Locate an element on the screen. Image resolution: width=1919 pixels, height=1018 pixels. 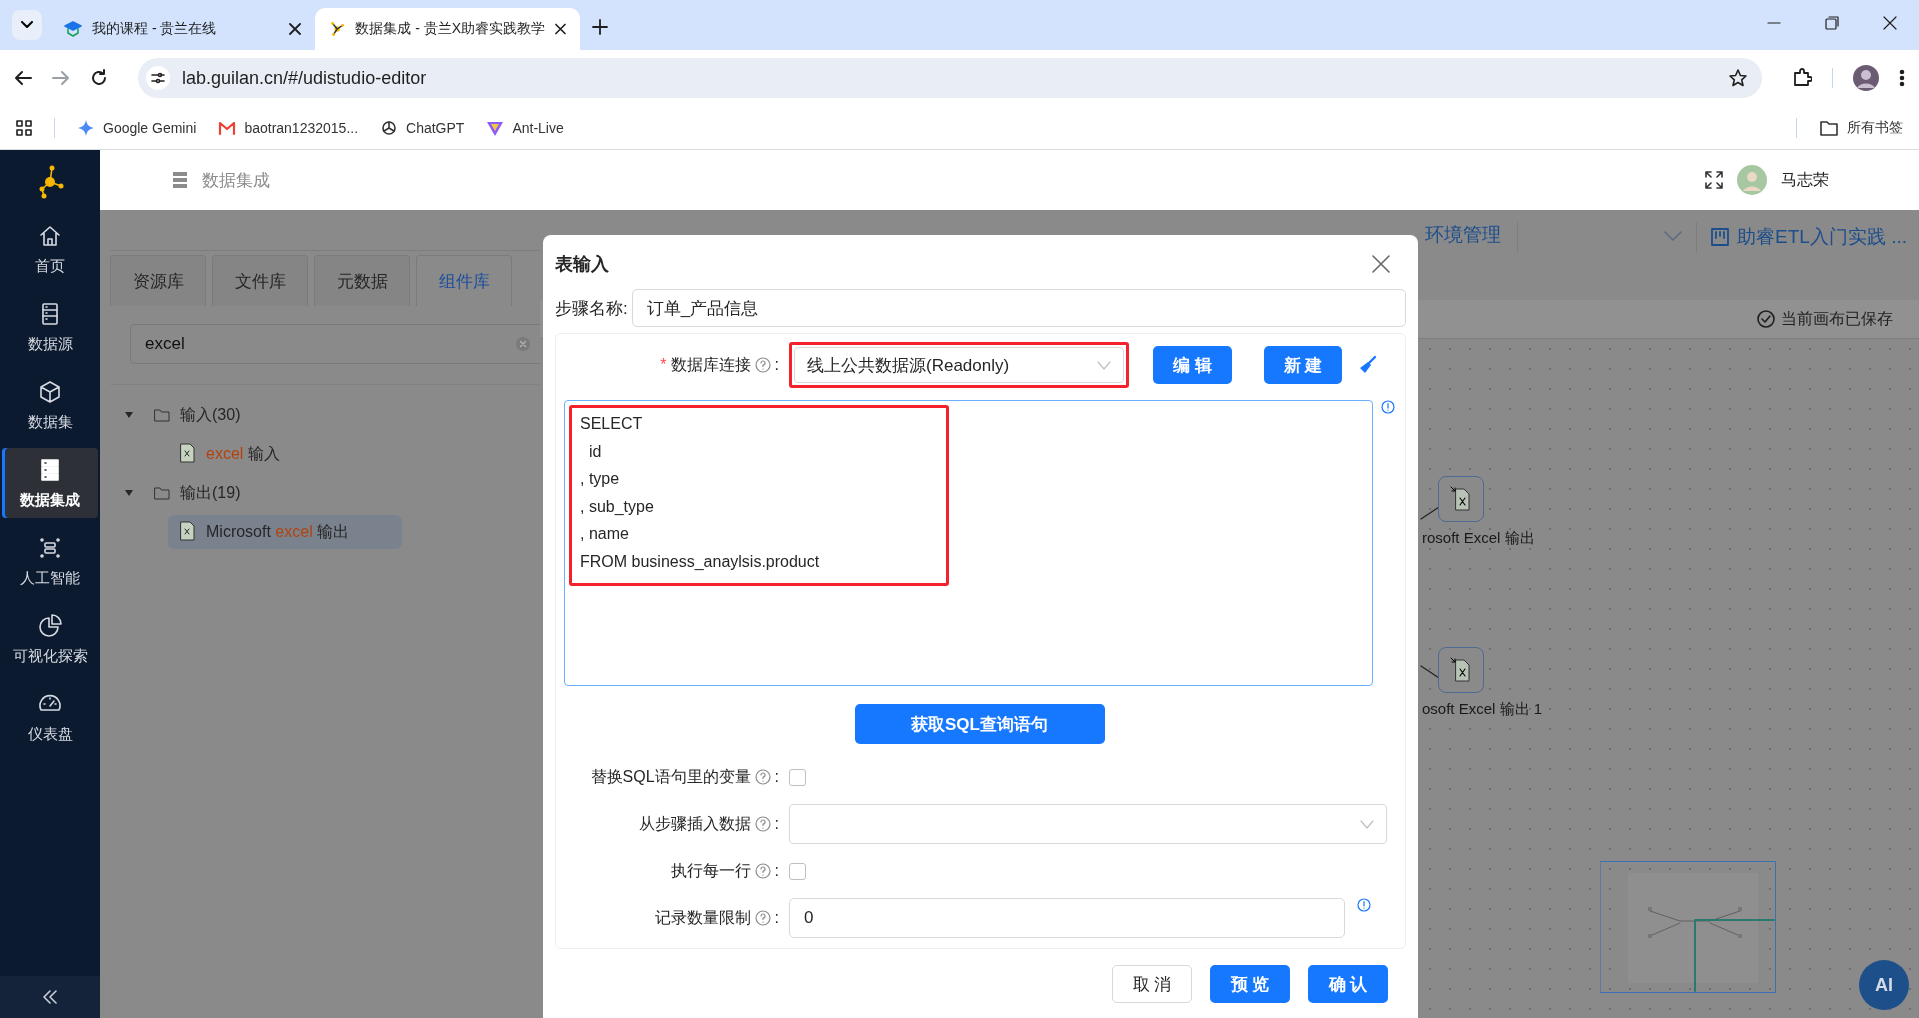
panel-tab: 元数据 is located at coordinates (362, 280).